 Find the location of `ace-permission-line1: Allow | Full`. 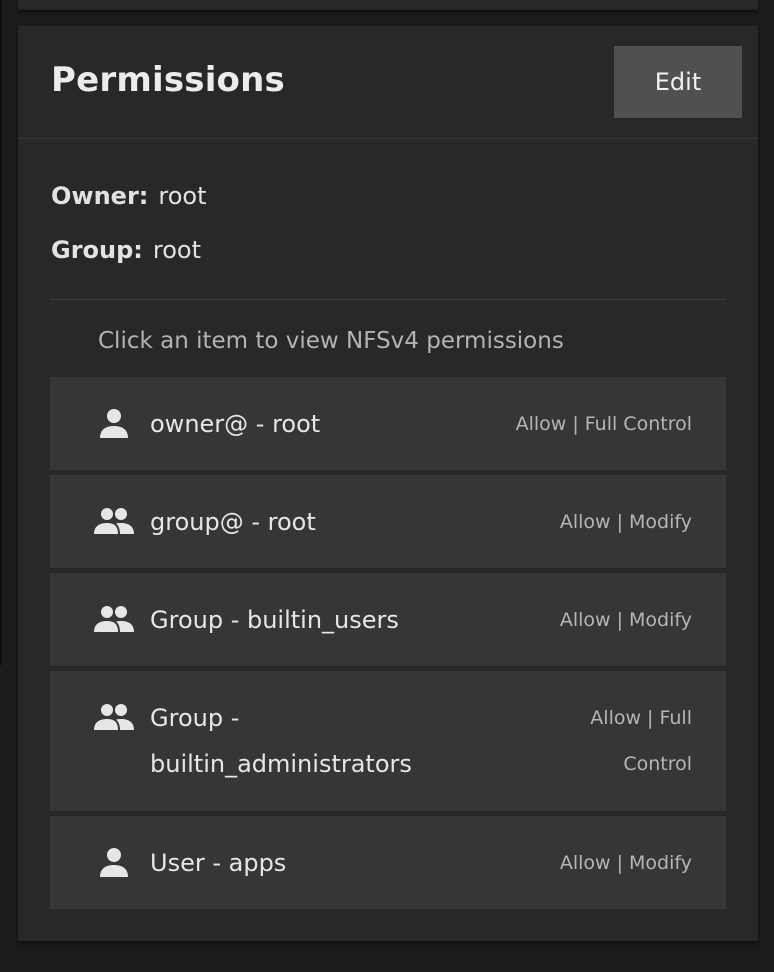

ace-permission-line1: Allow | Full is located at coordinates (641, 718).